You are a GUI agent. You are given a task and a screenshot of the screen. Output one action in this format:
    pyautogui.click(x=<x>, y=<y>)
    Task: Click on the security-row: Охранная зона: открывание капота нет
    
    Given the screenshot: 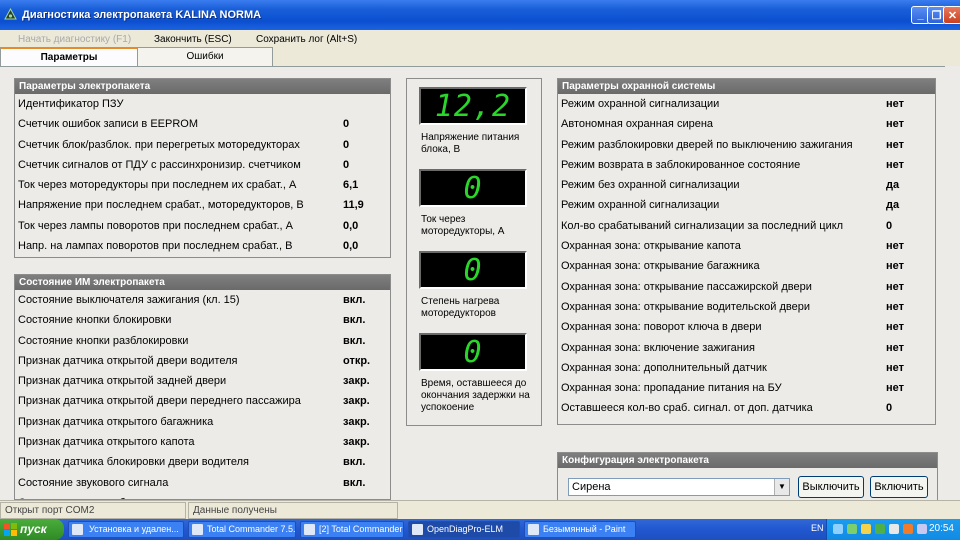 What is the action you would take?
    pyautogui.click(x=746, y=246)
    